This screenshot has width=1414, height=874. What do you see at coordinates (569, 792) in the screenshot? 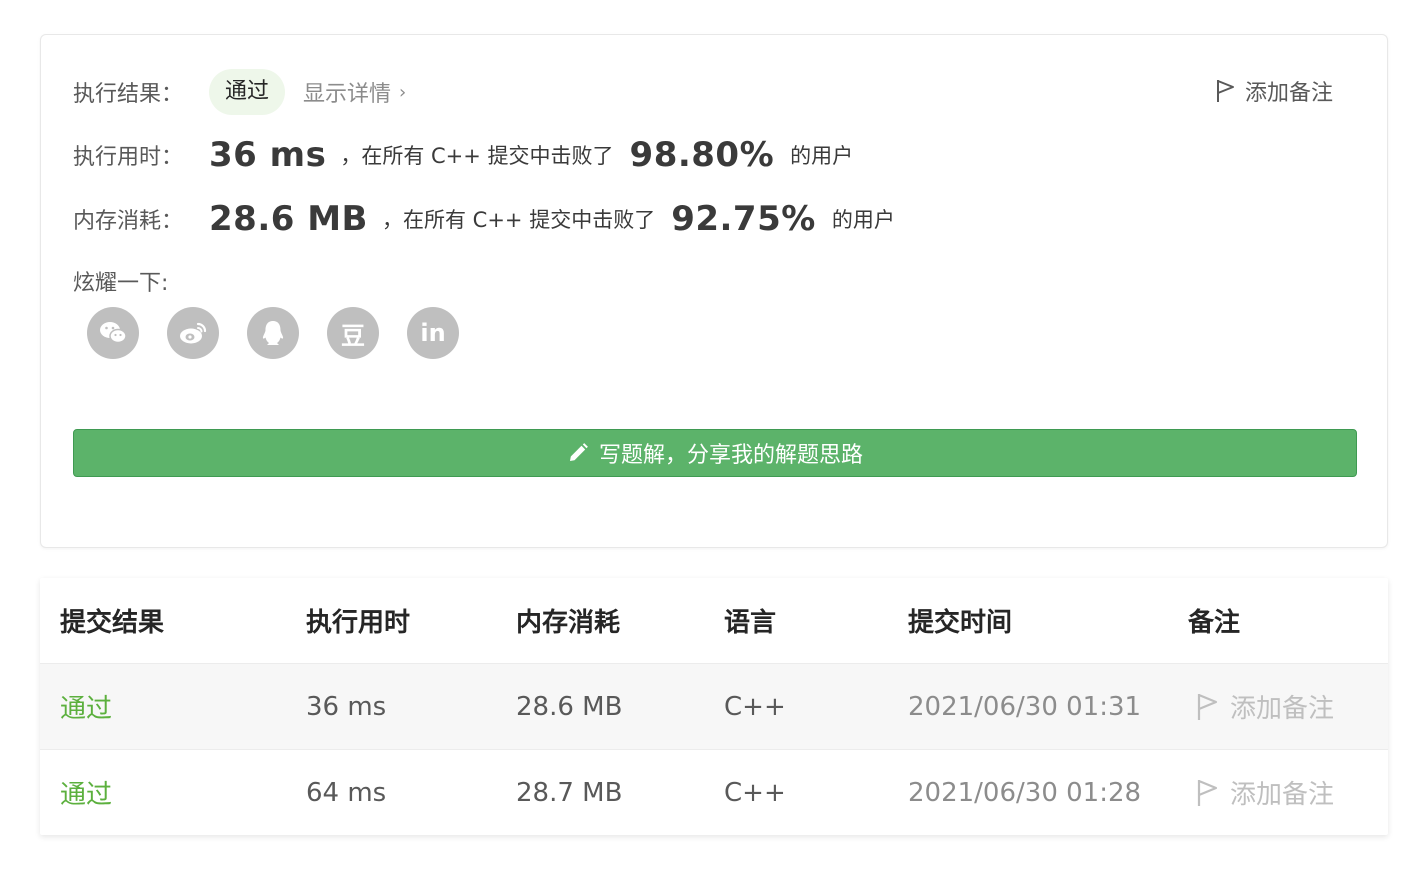
I see `row-memory: 28.7 MB` at bounding box center [569, 792].